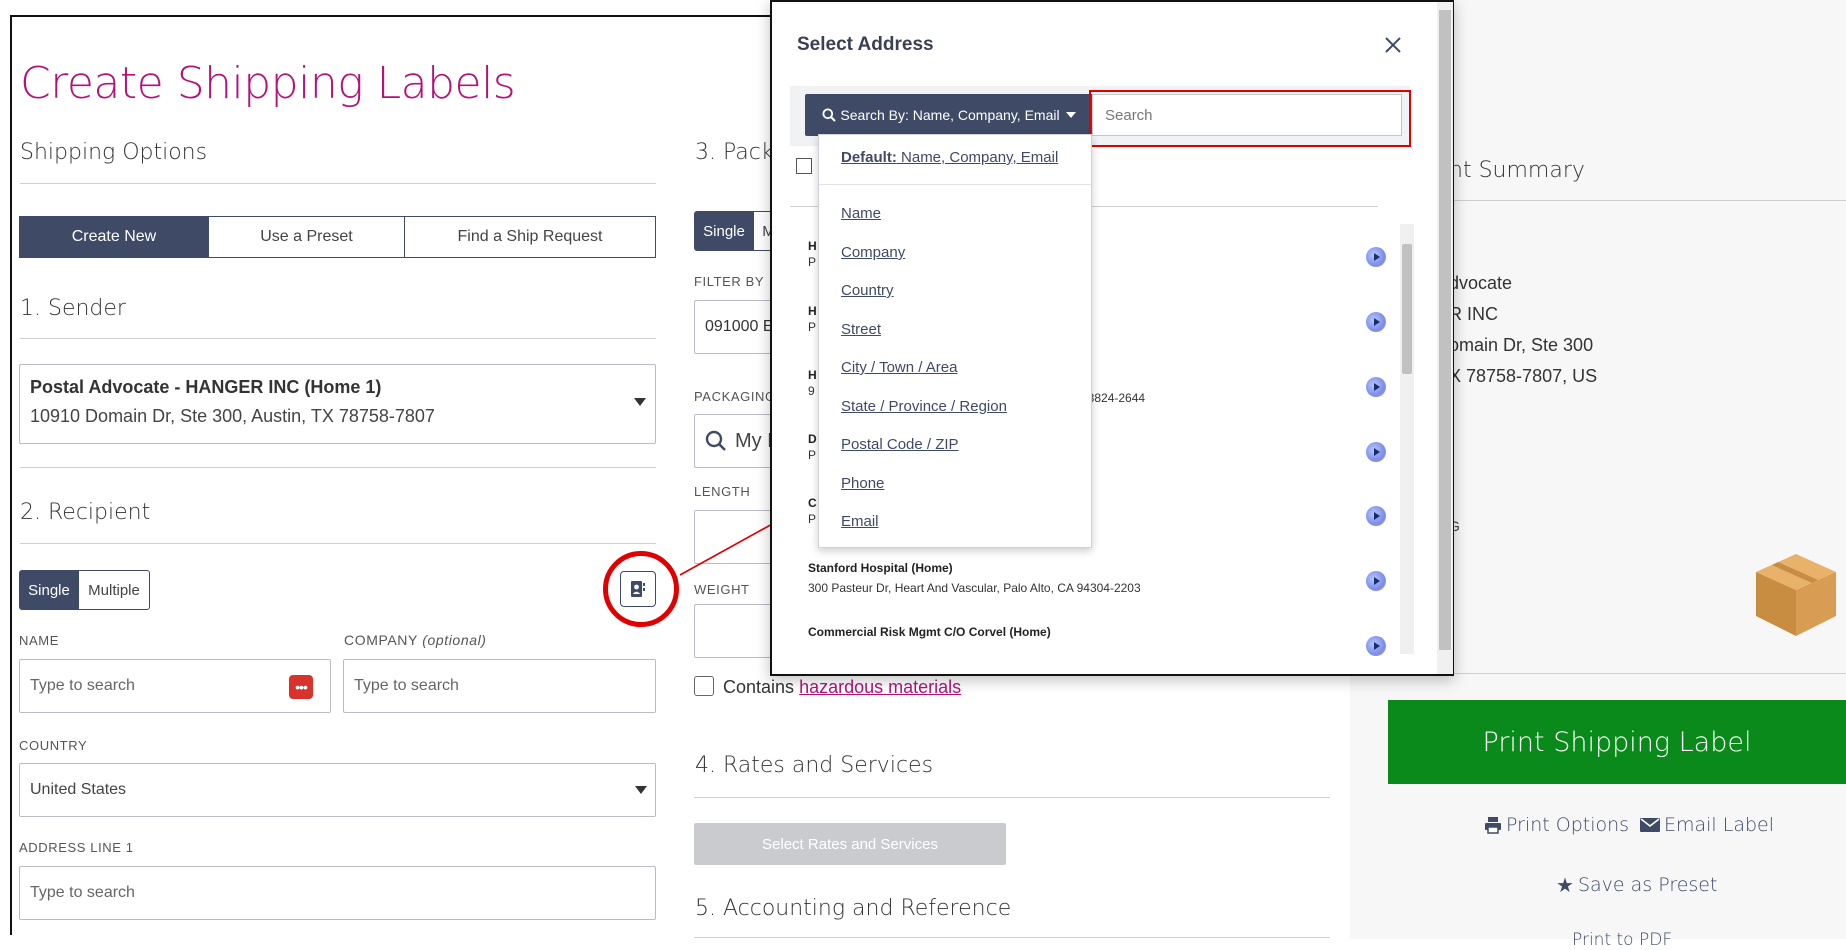  I want to click on country-select: United States, so click(337, 790).